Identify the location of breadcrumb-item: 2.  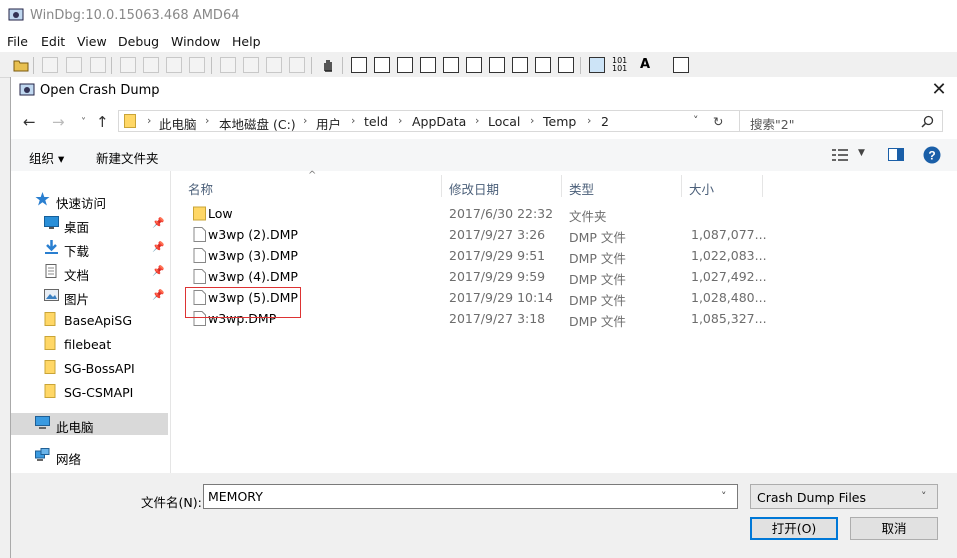
(605, 121).